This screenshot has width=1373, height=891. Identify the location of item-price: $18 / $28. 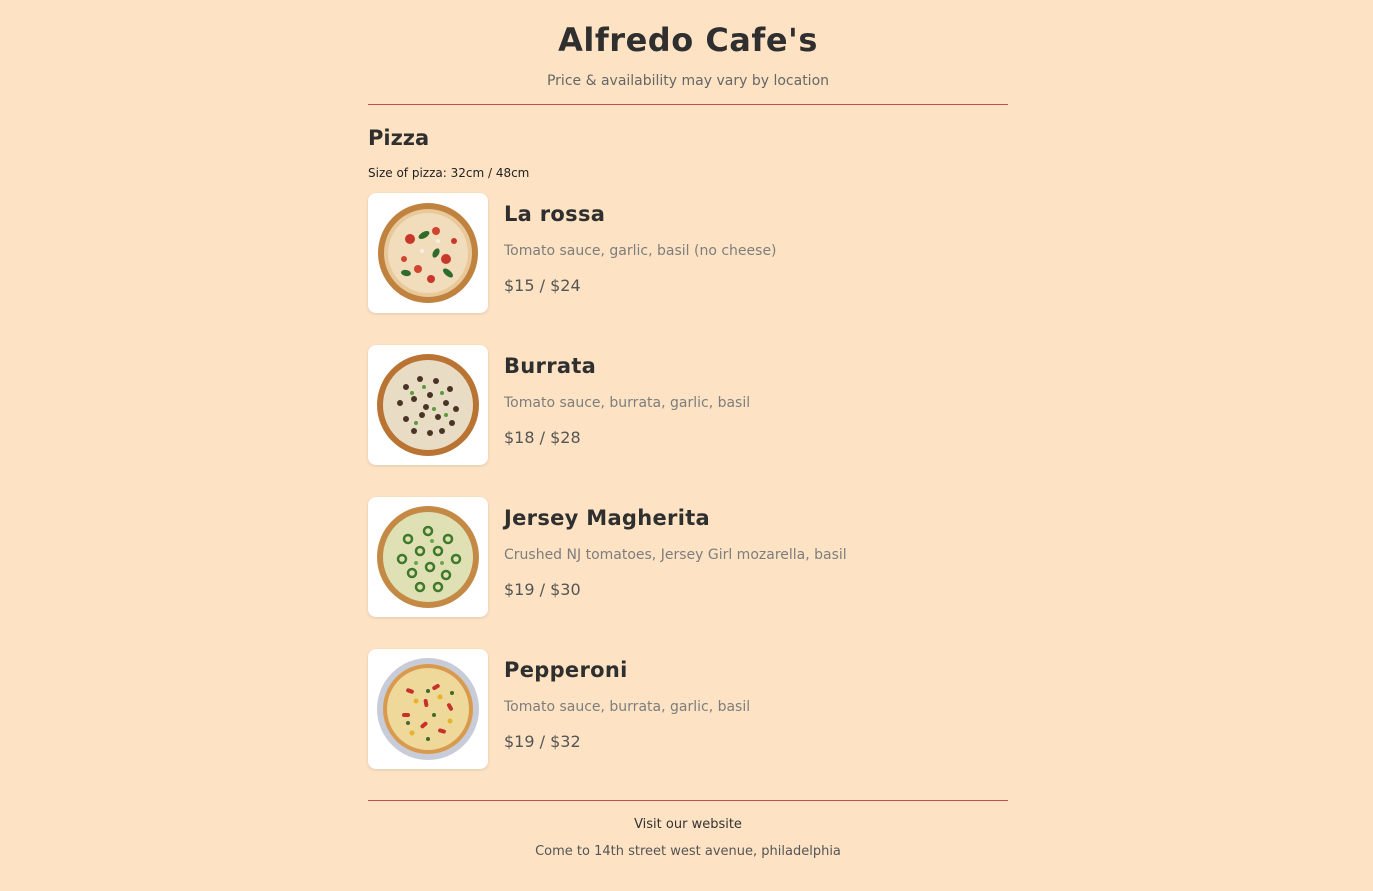
(542, 437).